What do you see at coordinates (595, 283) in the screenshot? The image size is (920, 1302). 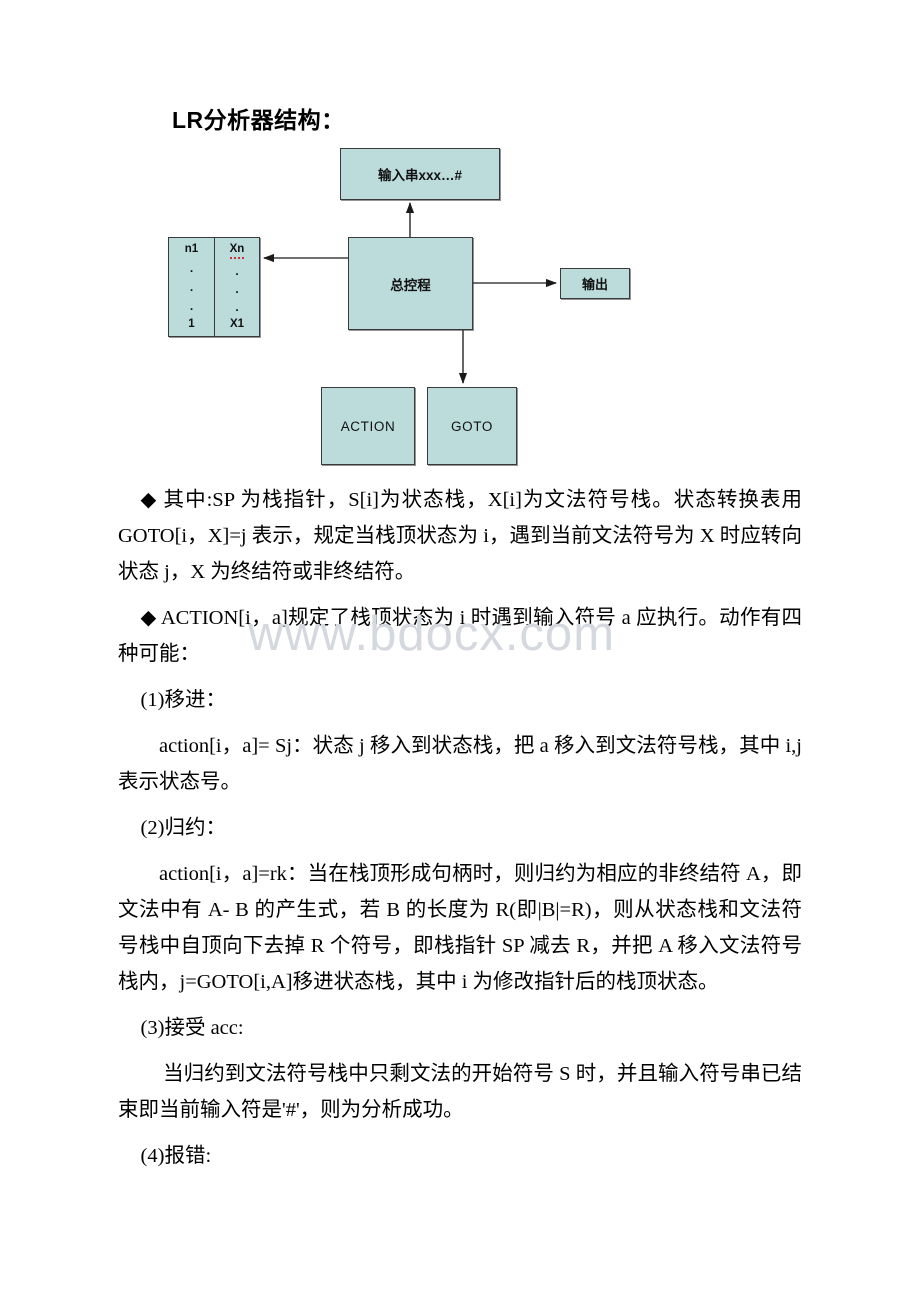 I see `diagram-node-output: 输出` at bounding box center [595, 283].